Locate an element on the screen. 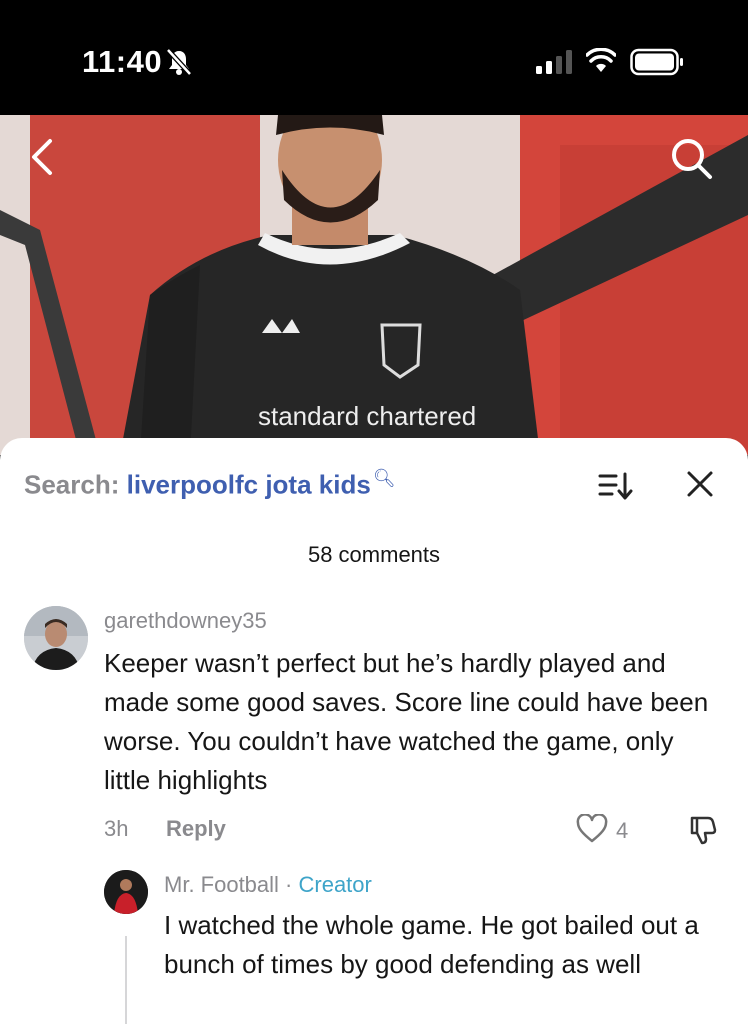  chevron-left-icon is located at coordinates (42, 157).